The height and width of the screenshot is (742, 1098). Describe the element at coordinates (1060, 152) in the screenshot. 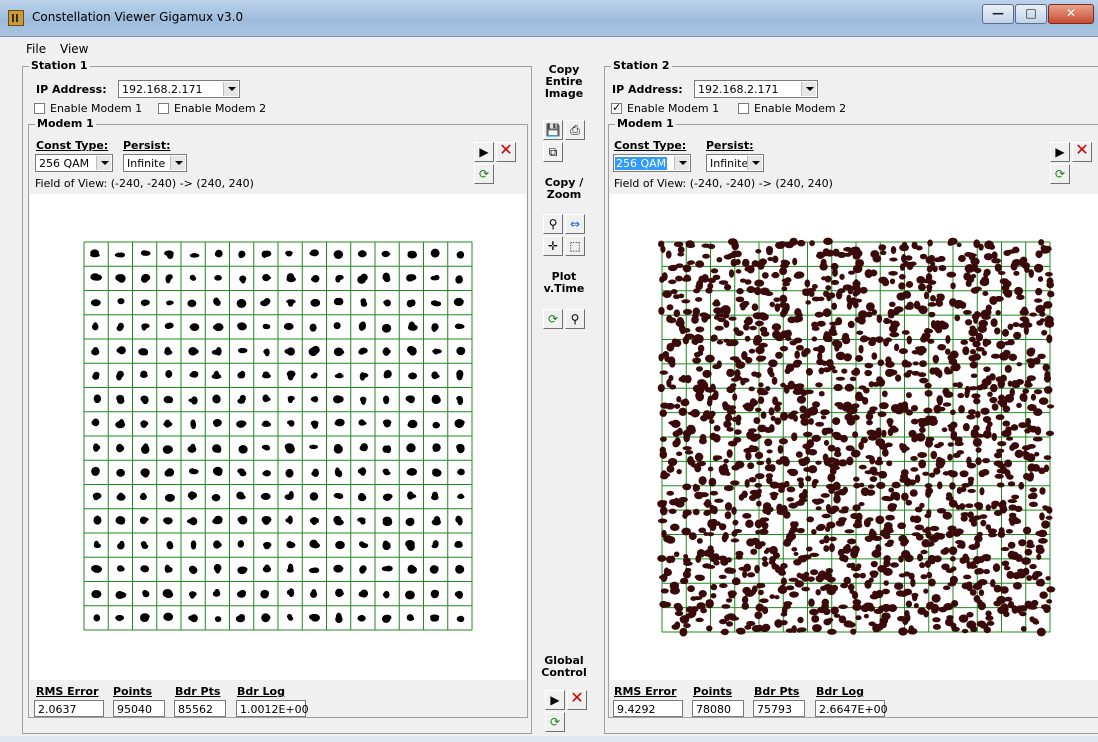

I see `station-2-play-button: ▶` at that location.